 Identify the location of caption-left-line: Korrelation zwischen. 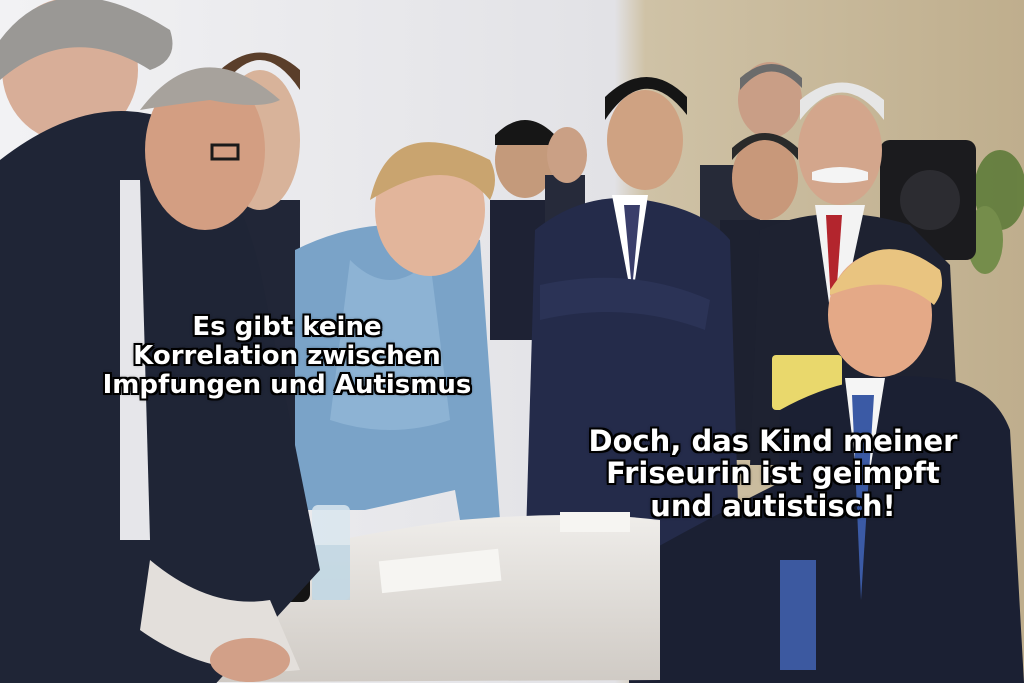
(287, 356).